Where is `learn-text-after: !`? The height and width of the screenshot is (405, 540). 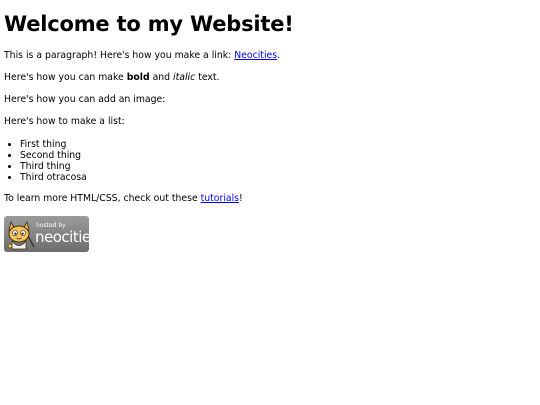 learn-text-after: ! is located at coordinates (241, 198).